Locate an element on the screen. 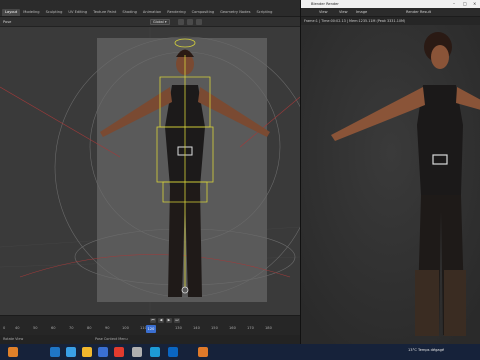 The height and width of the screenshot is (360, 480). tick-label: 160 is located at coordinates (232, 328).